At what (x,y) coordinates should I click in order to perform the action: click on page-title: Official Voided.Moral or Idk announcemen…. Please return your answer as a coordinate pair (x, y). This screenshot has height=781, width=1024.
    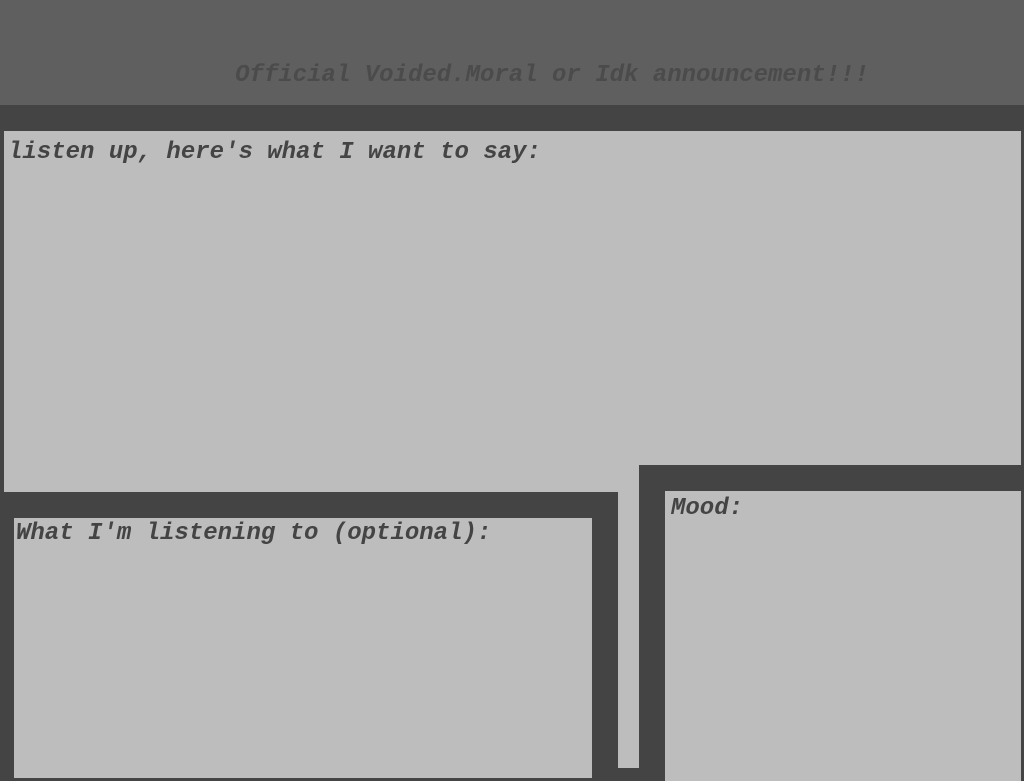
    Looking at the image, I should click on (552, 75).